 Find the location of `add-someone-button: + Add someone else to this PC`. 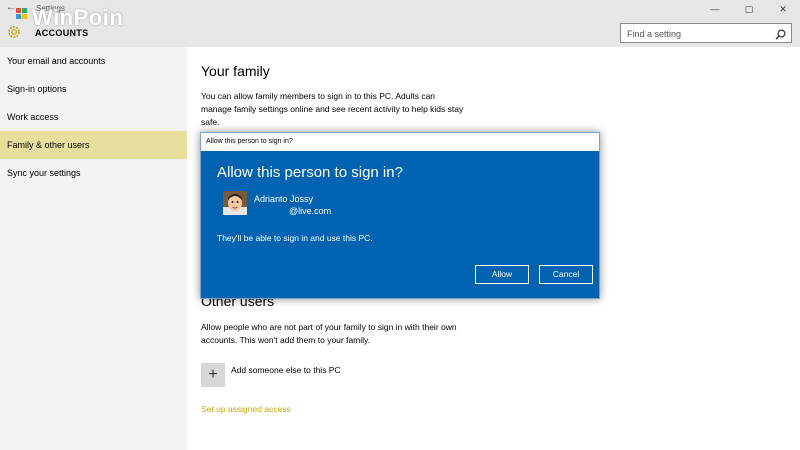

add-someone-button: + Add someone else to this PC is located at coordinates (271, 375).